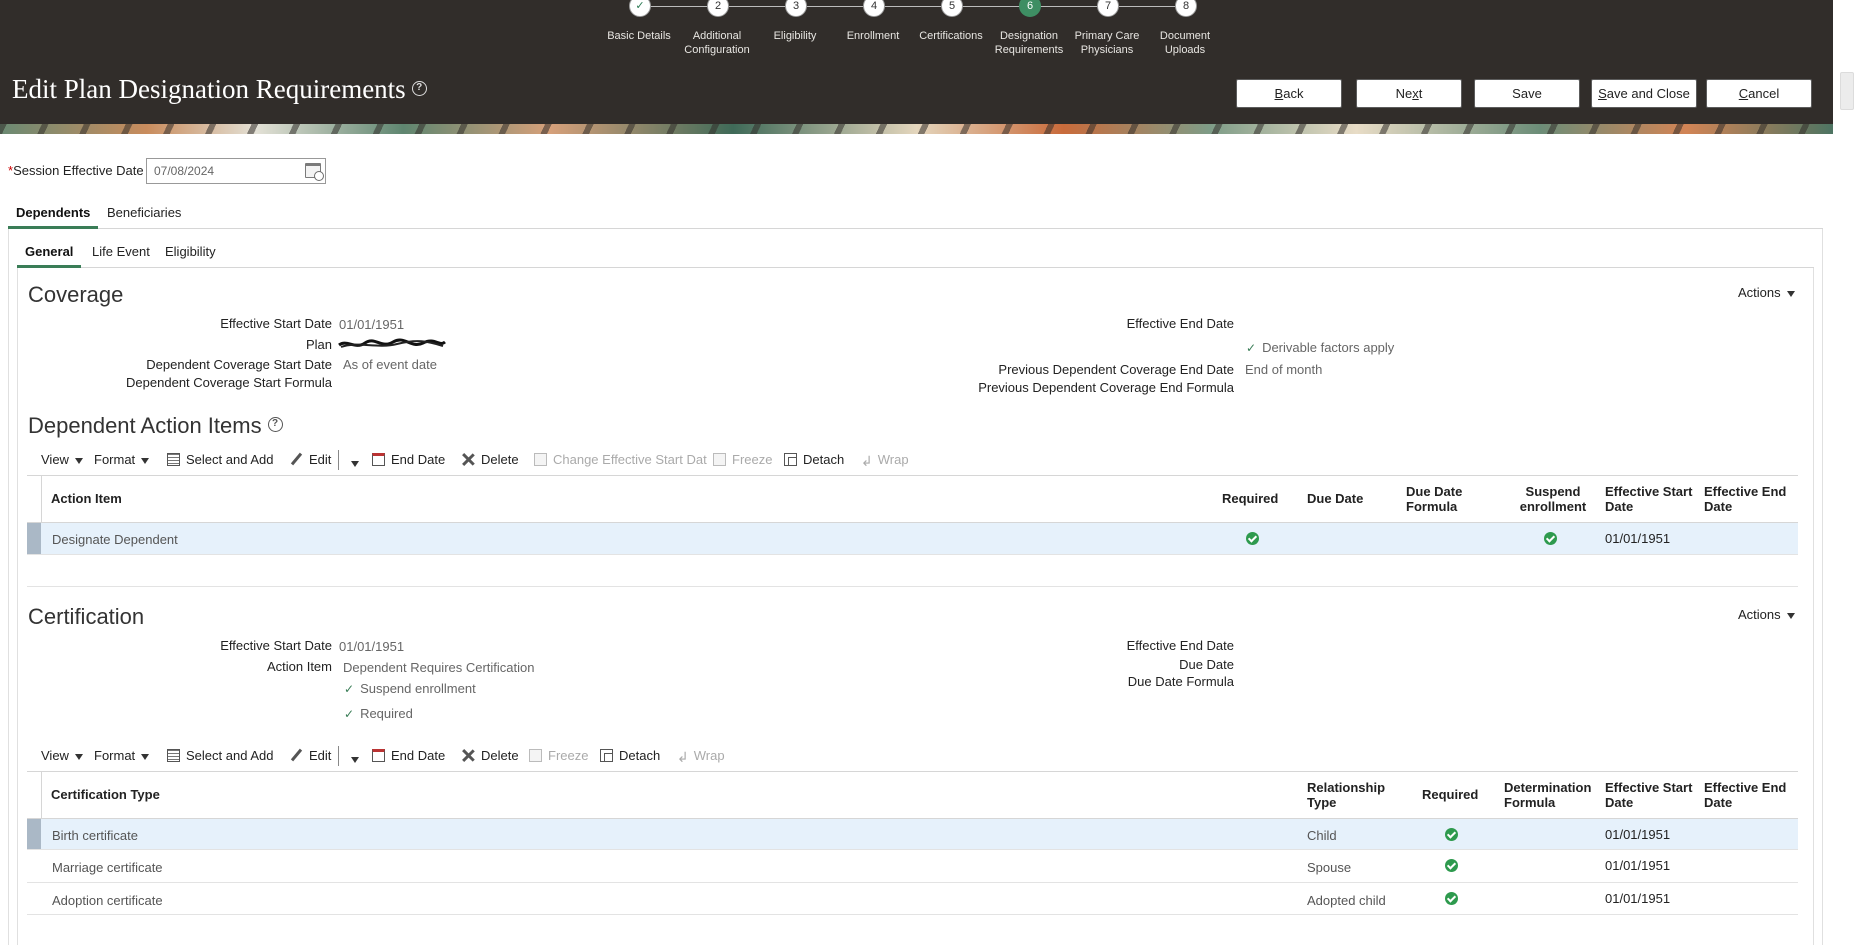 Image resolution: width=1854 pixels, height=945 pixels. I want to click on train-stop-label: Eligibility, so click(795, 36).